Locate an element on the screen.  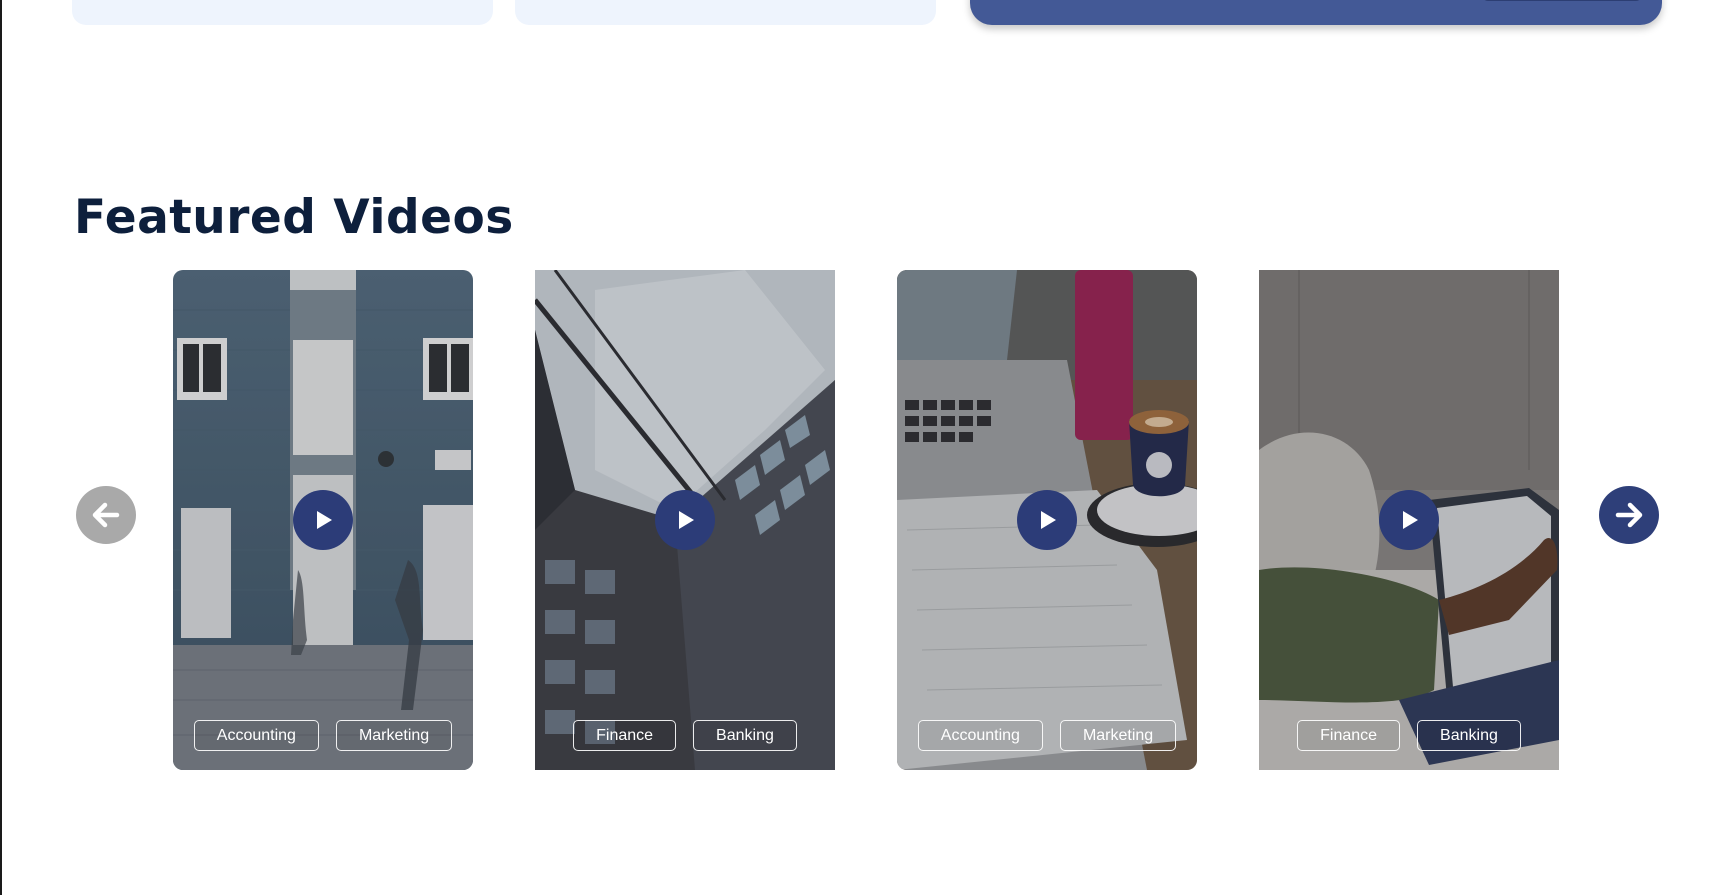
cta-banner-partial is located at coordinates (1316, 12).